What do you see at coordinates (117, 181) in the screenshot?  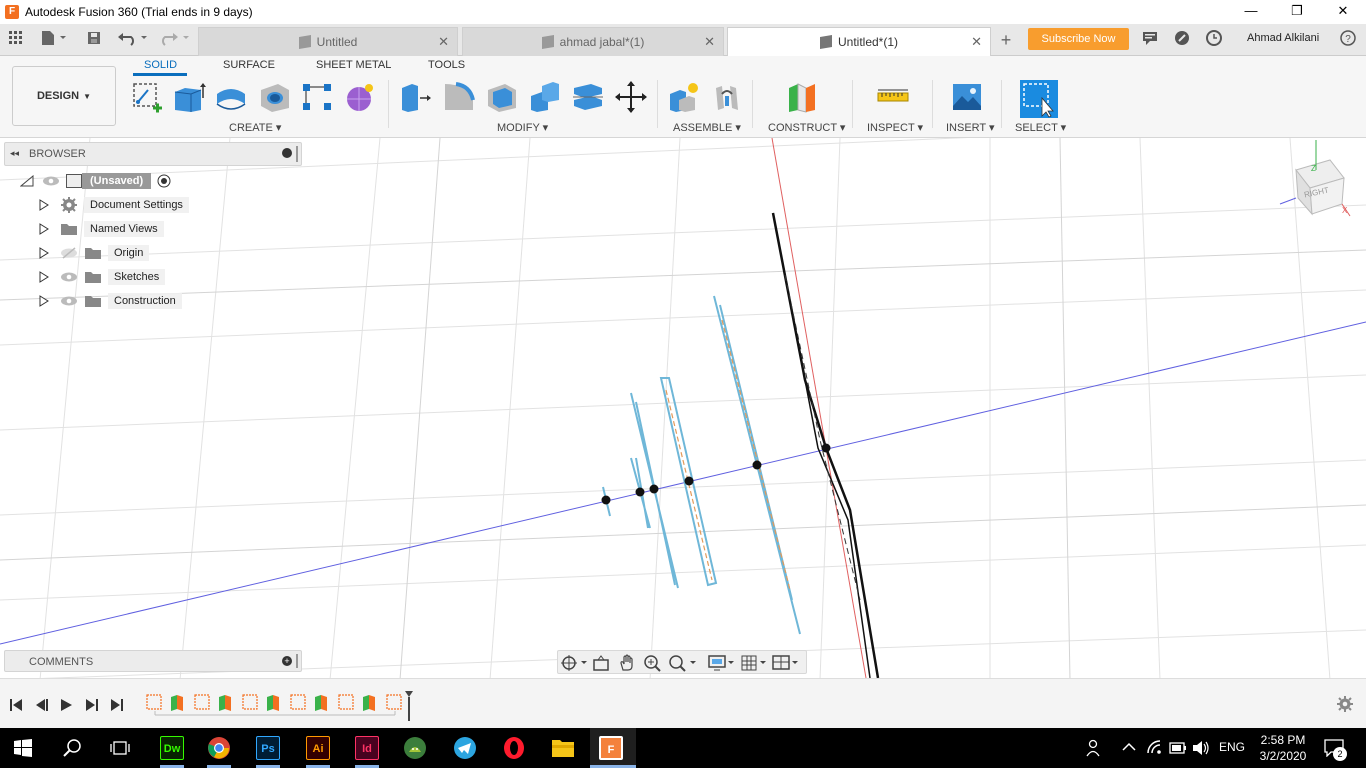 I see `root-component-label: (Unsaved)` at bounding box center [117, 181].